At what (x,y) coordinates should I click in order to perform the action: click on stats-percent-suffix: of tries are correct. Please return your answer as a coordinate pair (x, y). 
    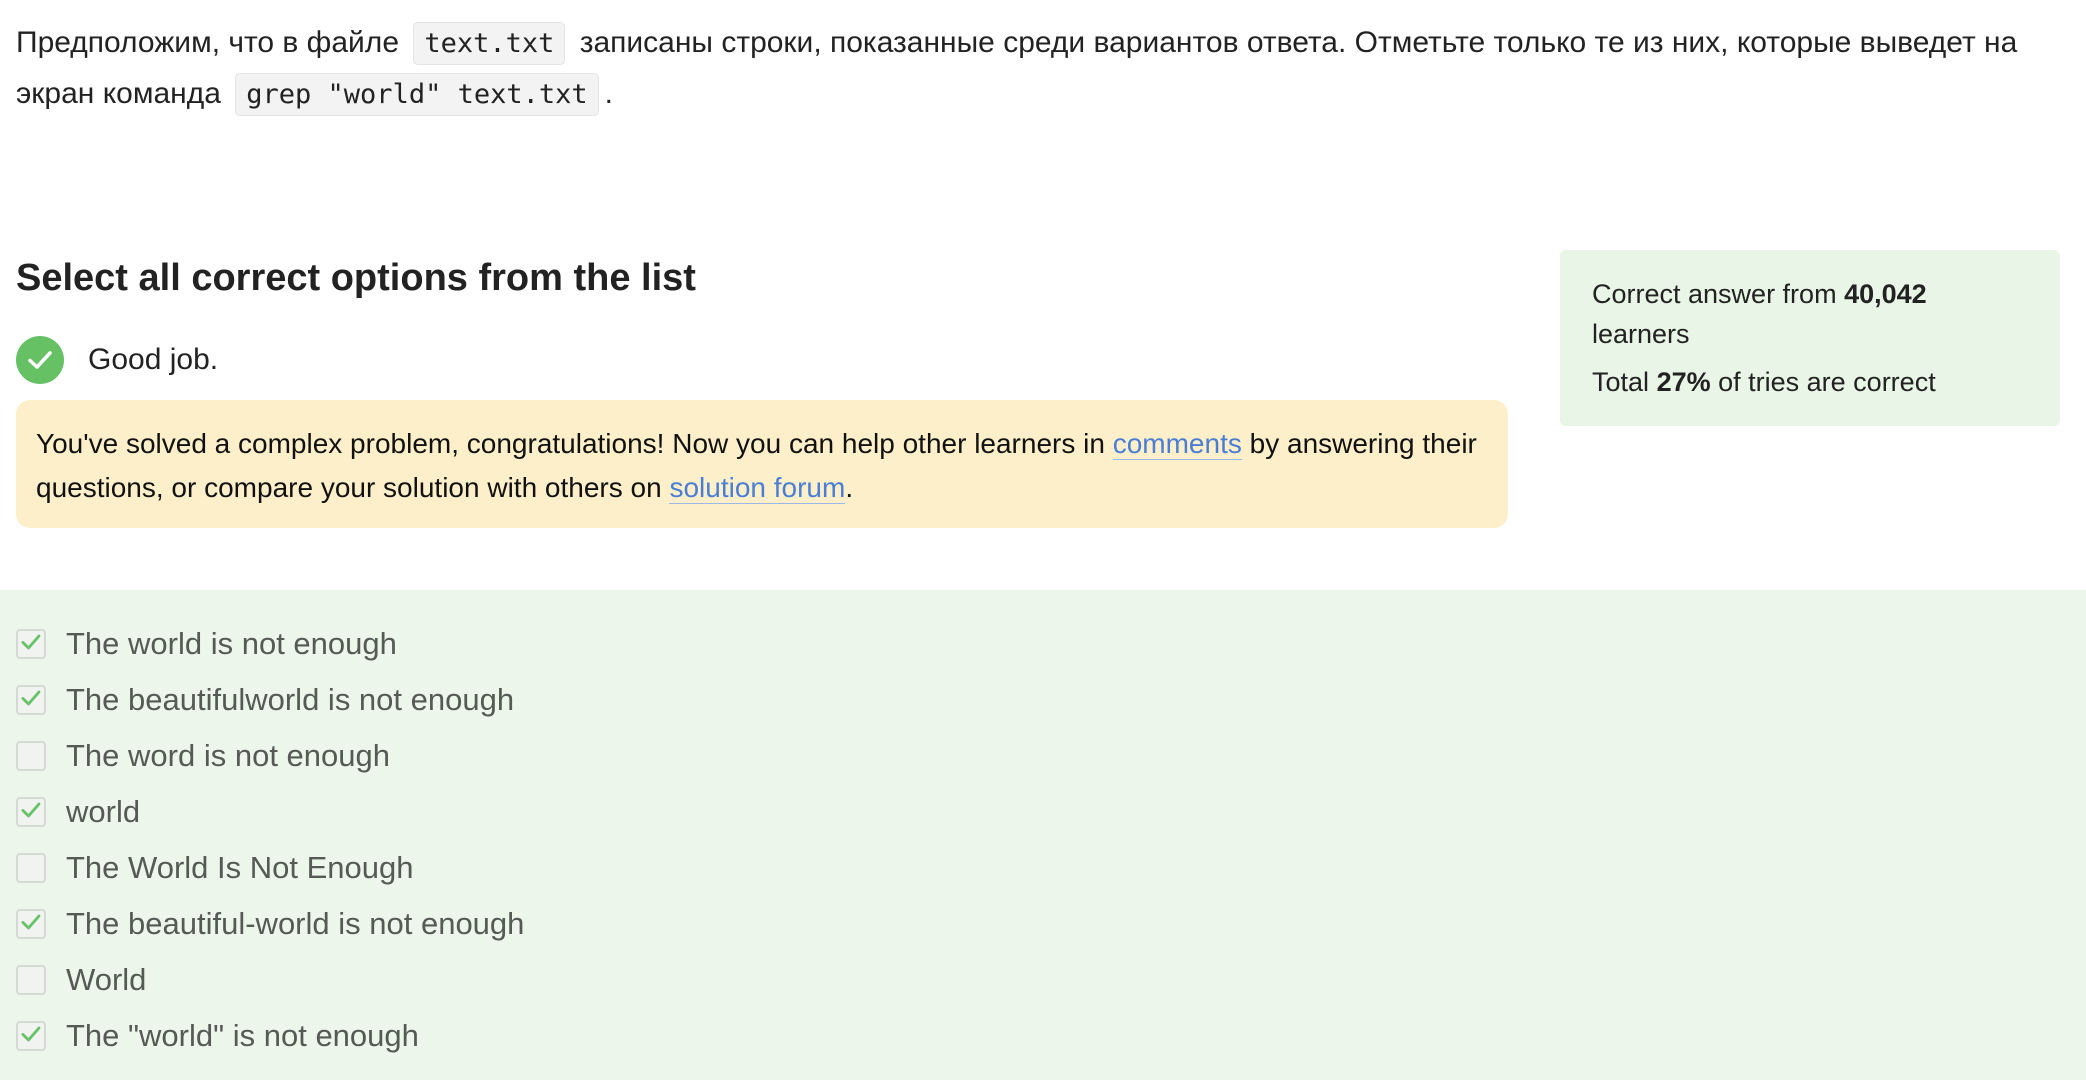
    Looking at the image, I should click on (1827, 382).